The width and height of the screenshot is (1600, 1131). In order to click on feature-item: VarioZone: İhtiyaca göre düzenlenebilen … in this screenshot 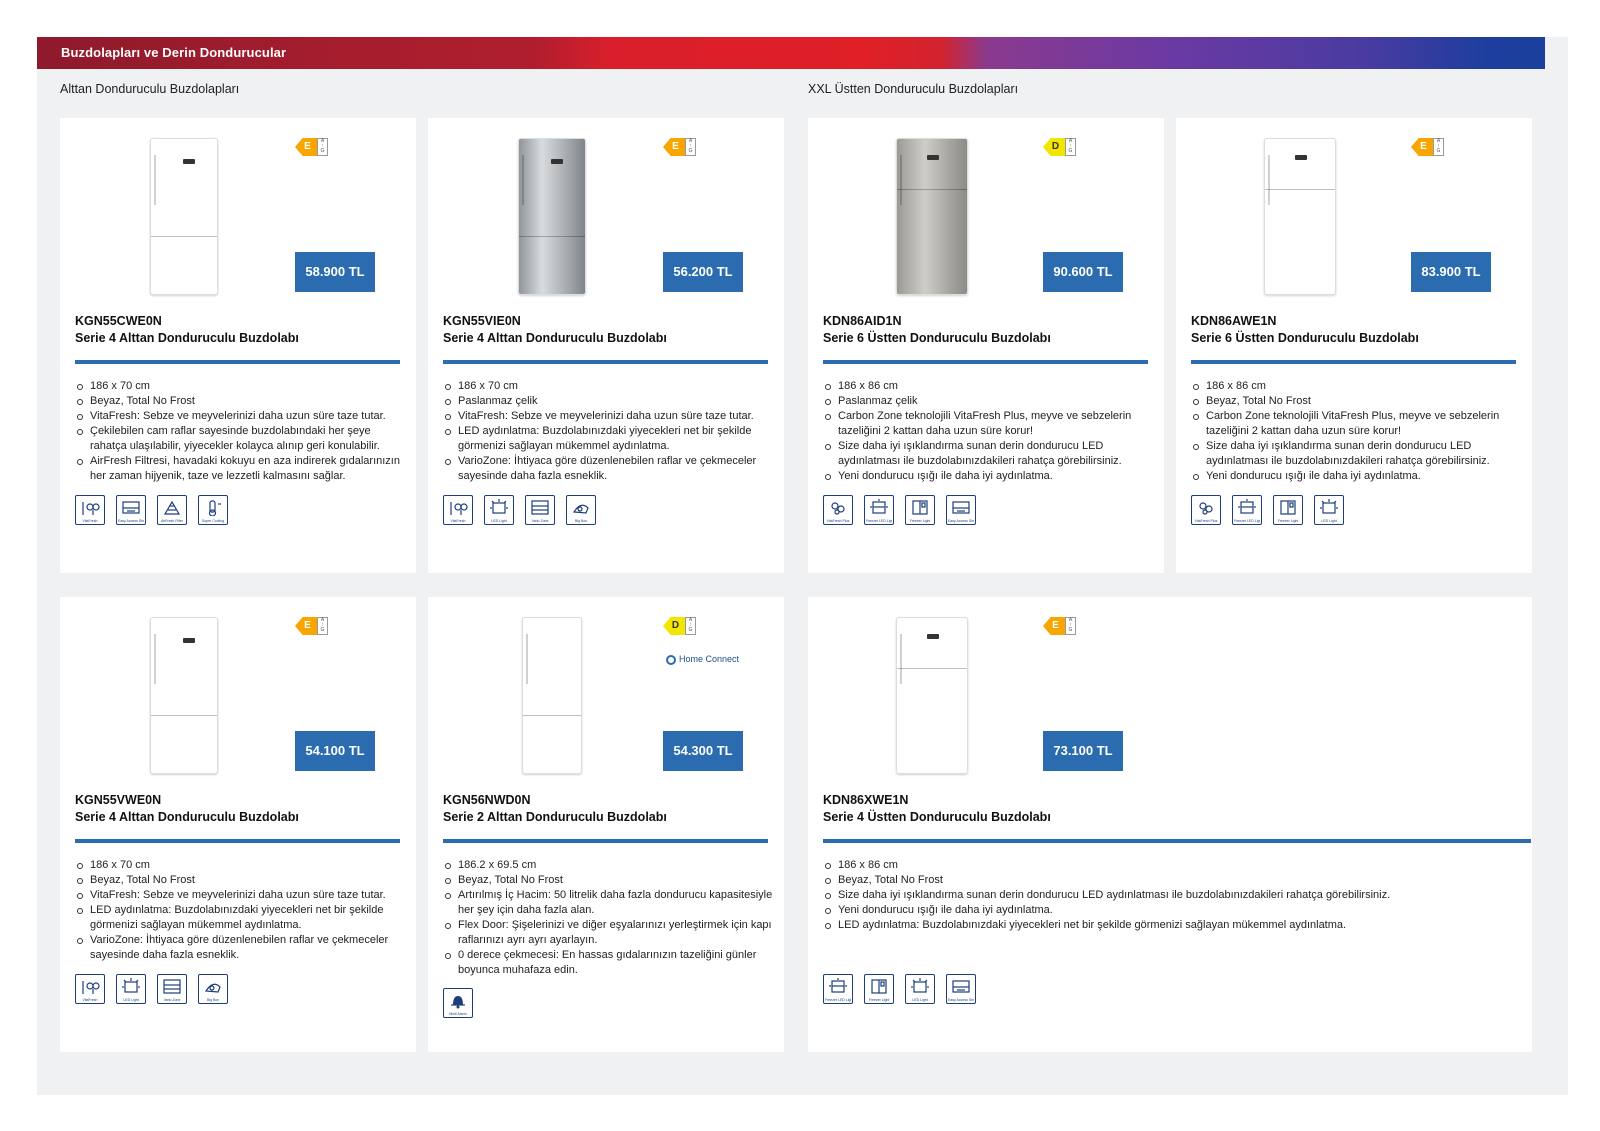, I will do `click(609, 469)`.